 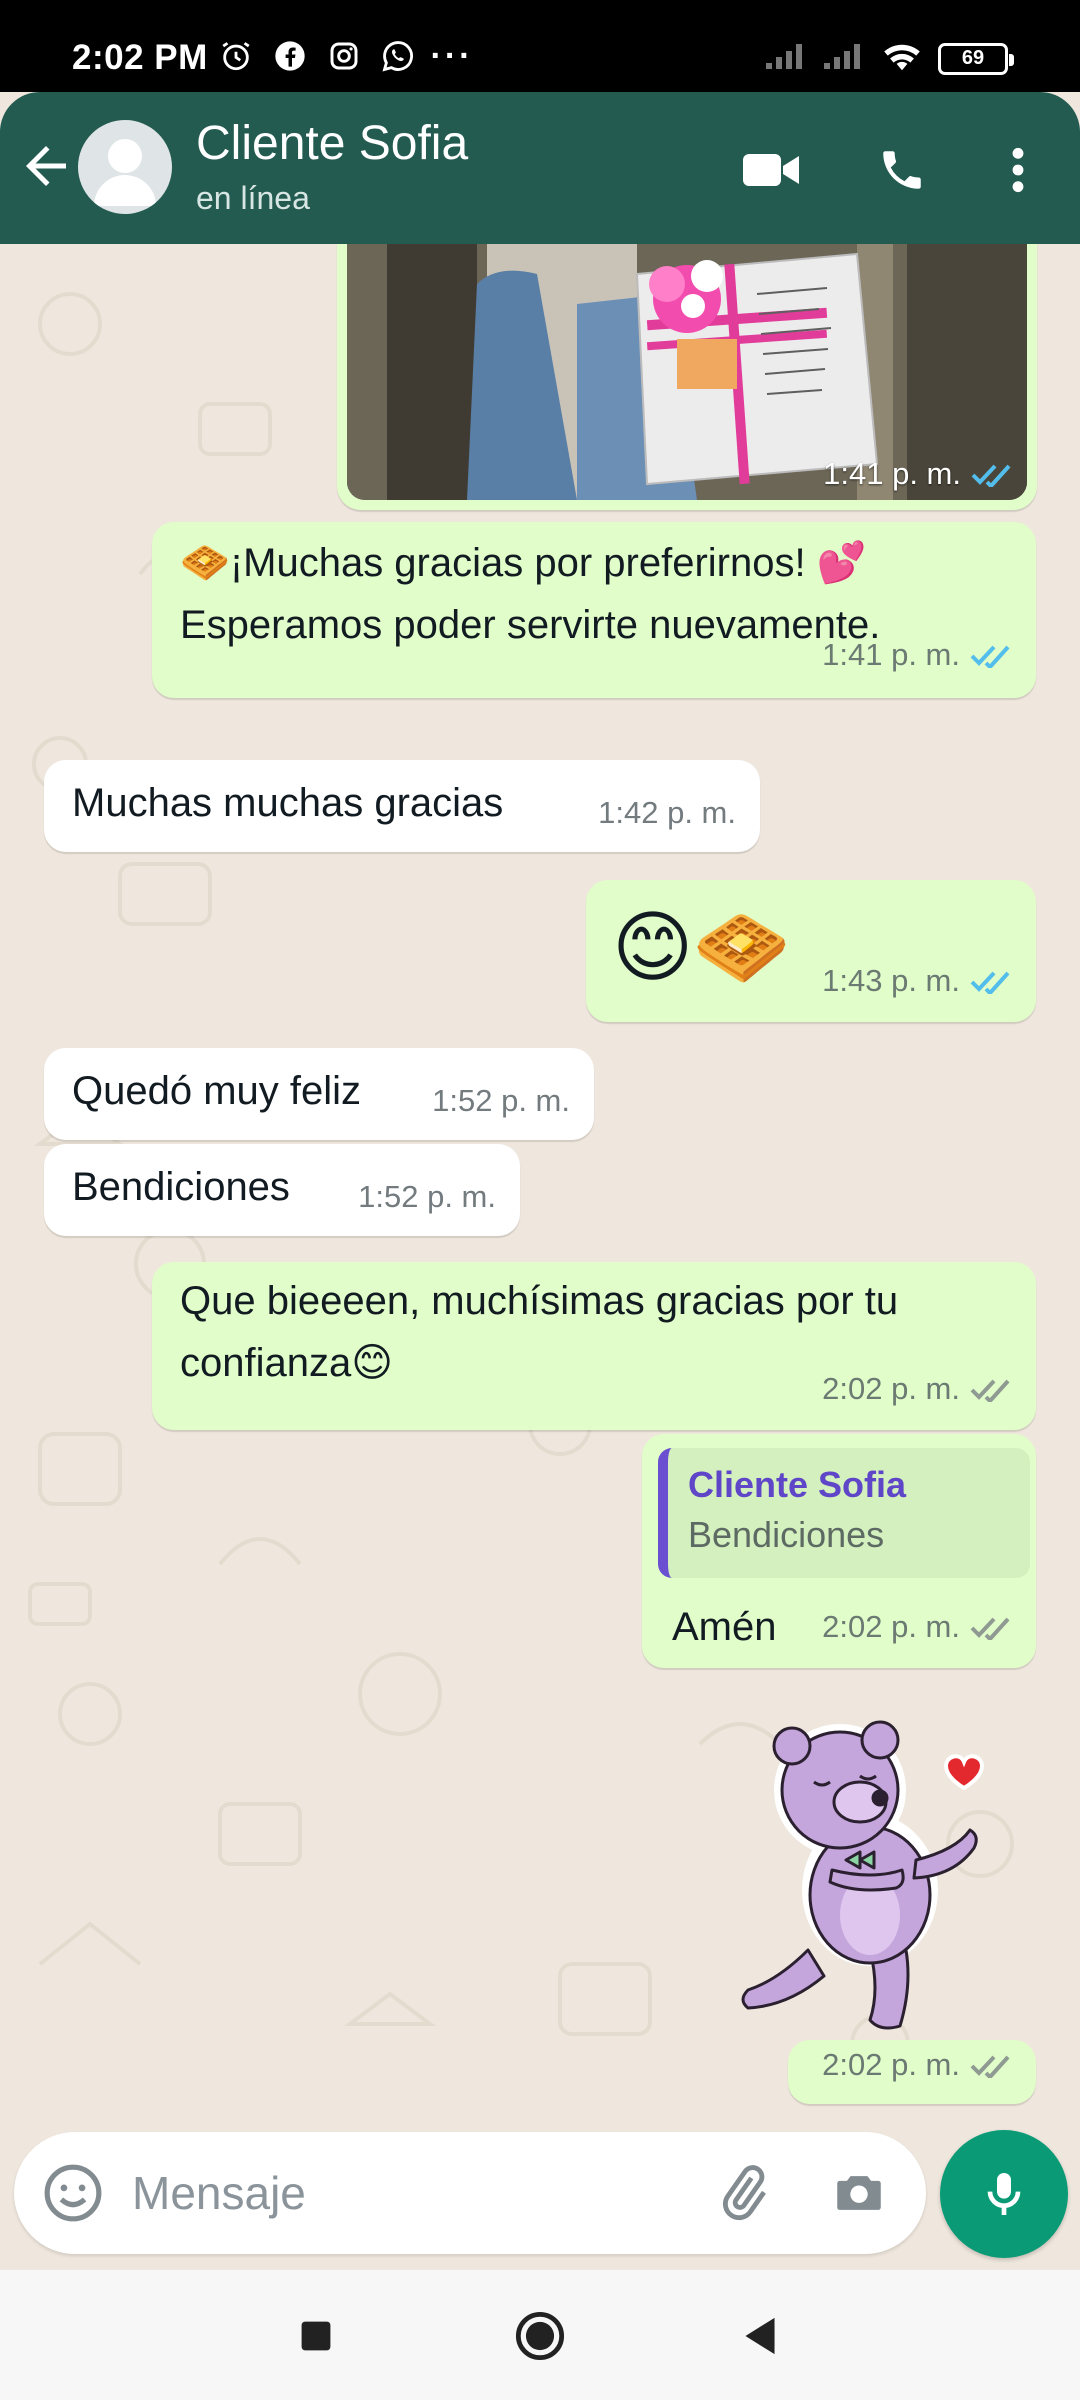 I want to click on wifi-icon, so click(x=902, y=58).